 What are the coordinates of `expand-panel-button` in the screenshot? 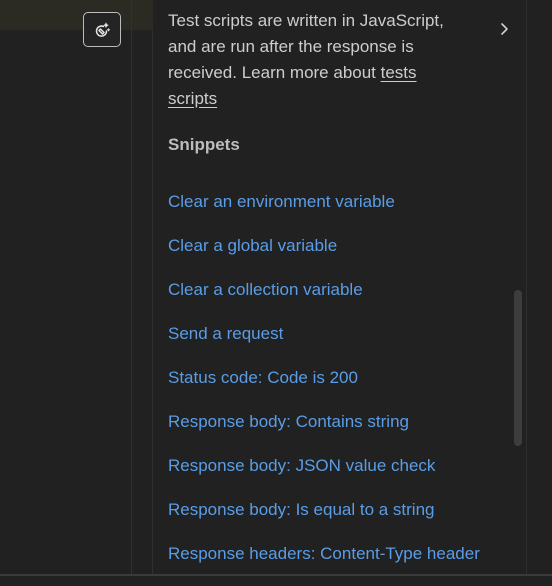 It's located at (504, 31).